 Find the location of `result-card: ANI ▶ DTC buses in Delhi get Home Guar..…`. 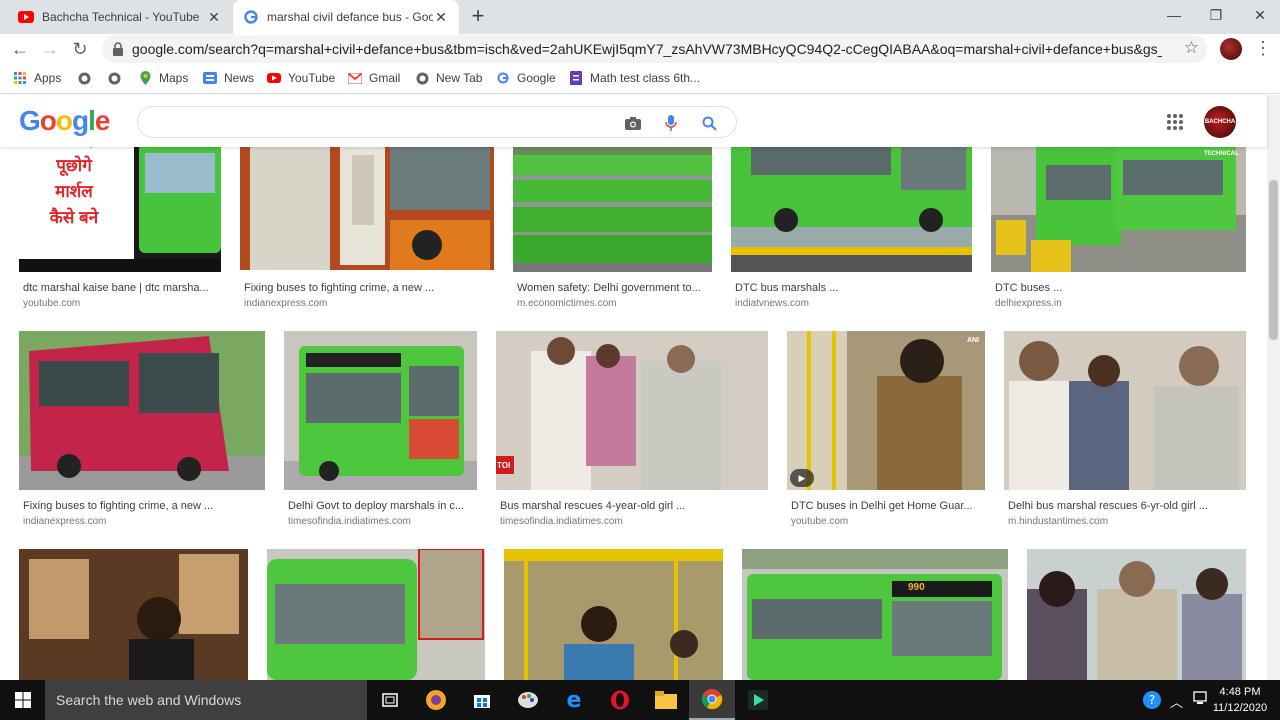

result-card: ANI ▶ DTC buses in Delhi get Home Guar..… is located at coordinates (886, 431).